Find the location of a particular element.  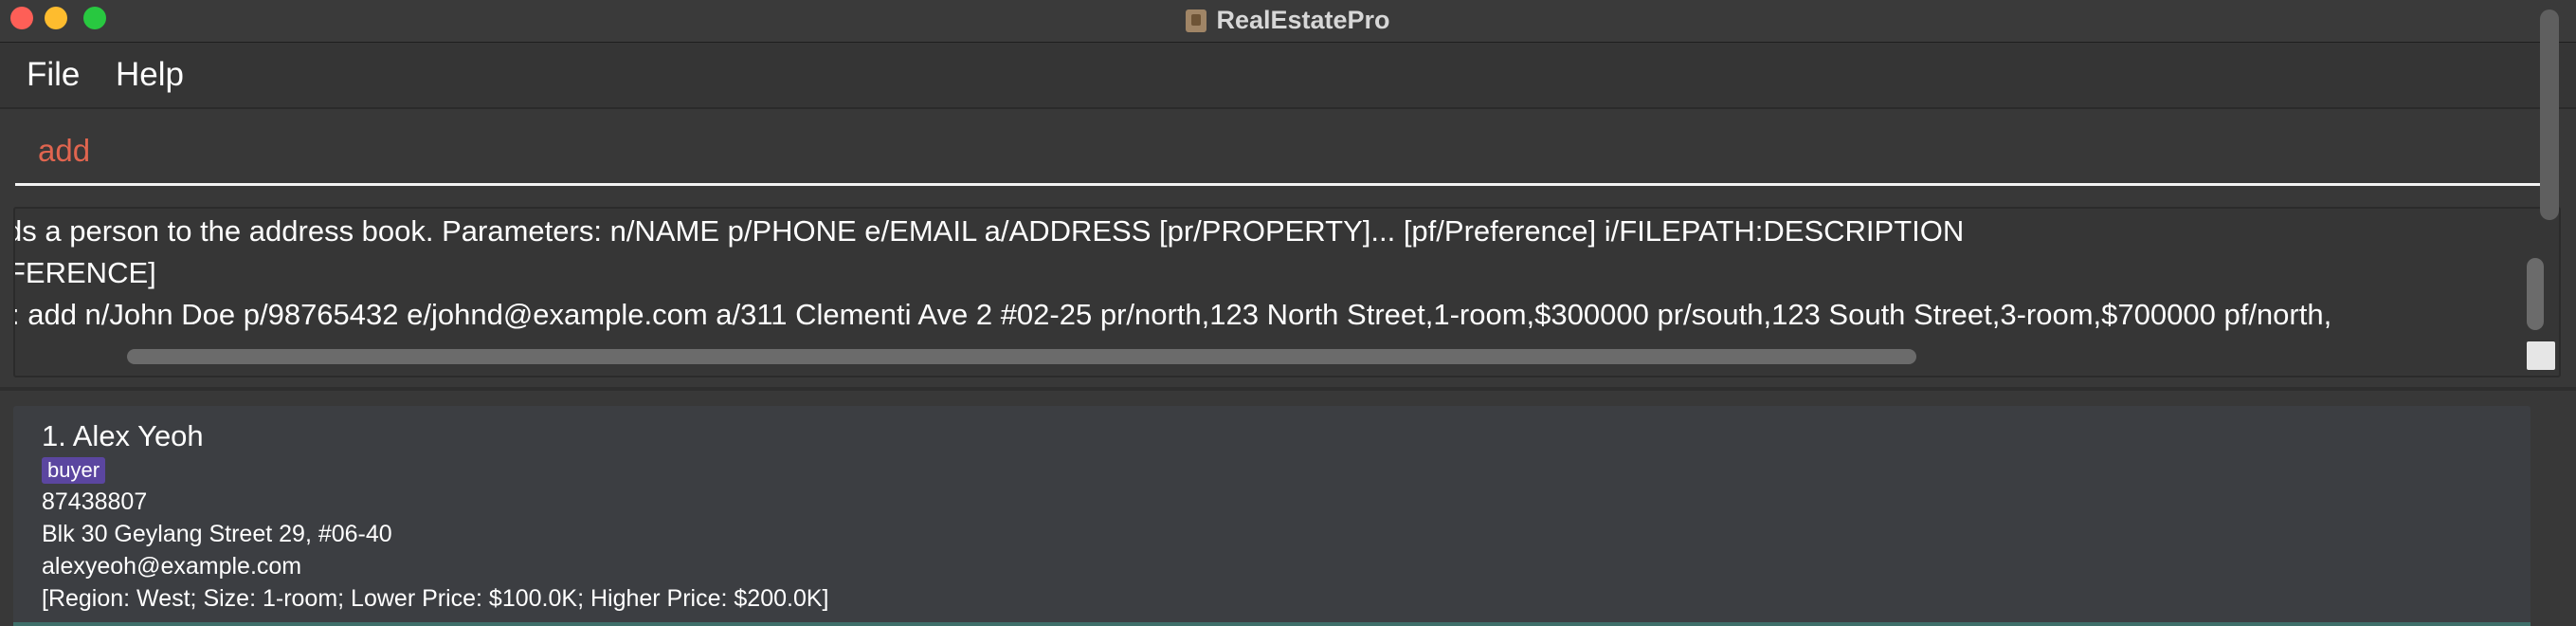

menu-help: Help is located at coordinates (150, 75).